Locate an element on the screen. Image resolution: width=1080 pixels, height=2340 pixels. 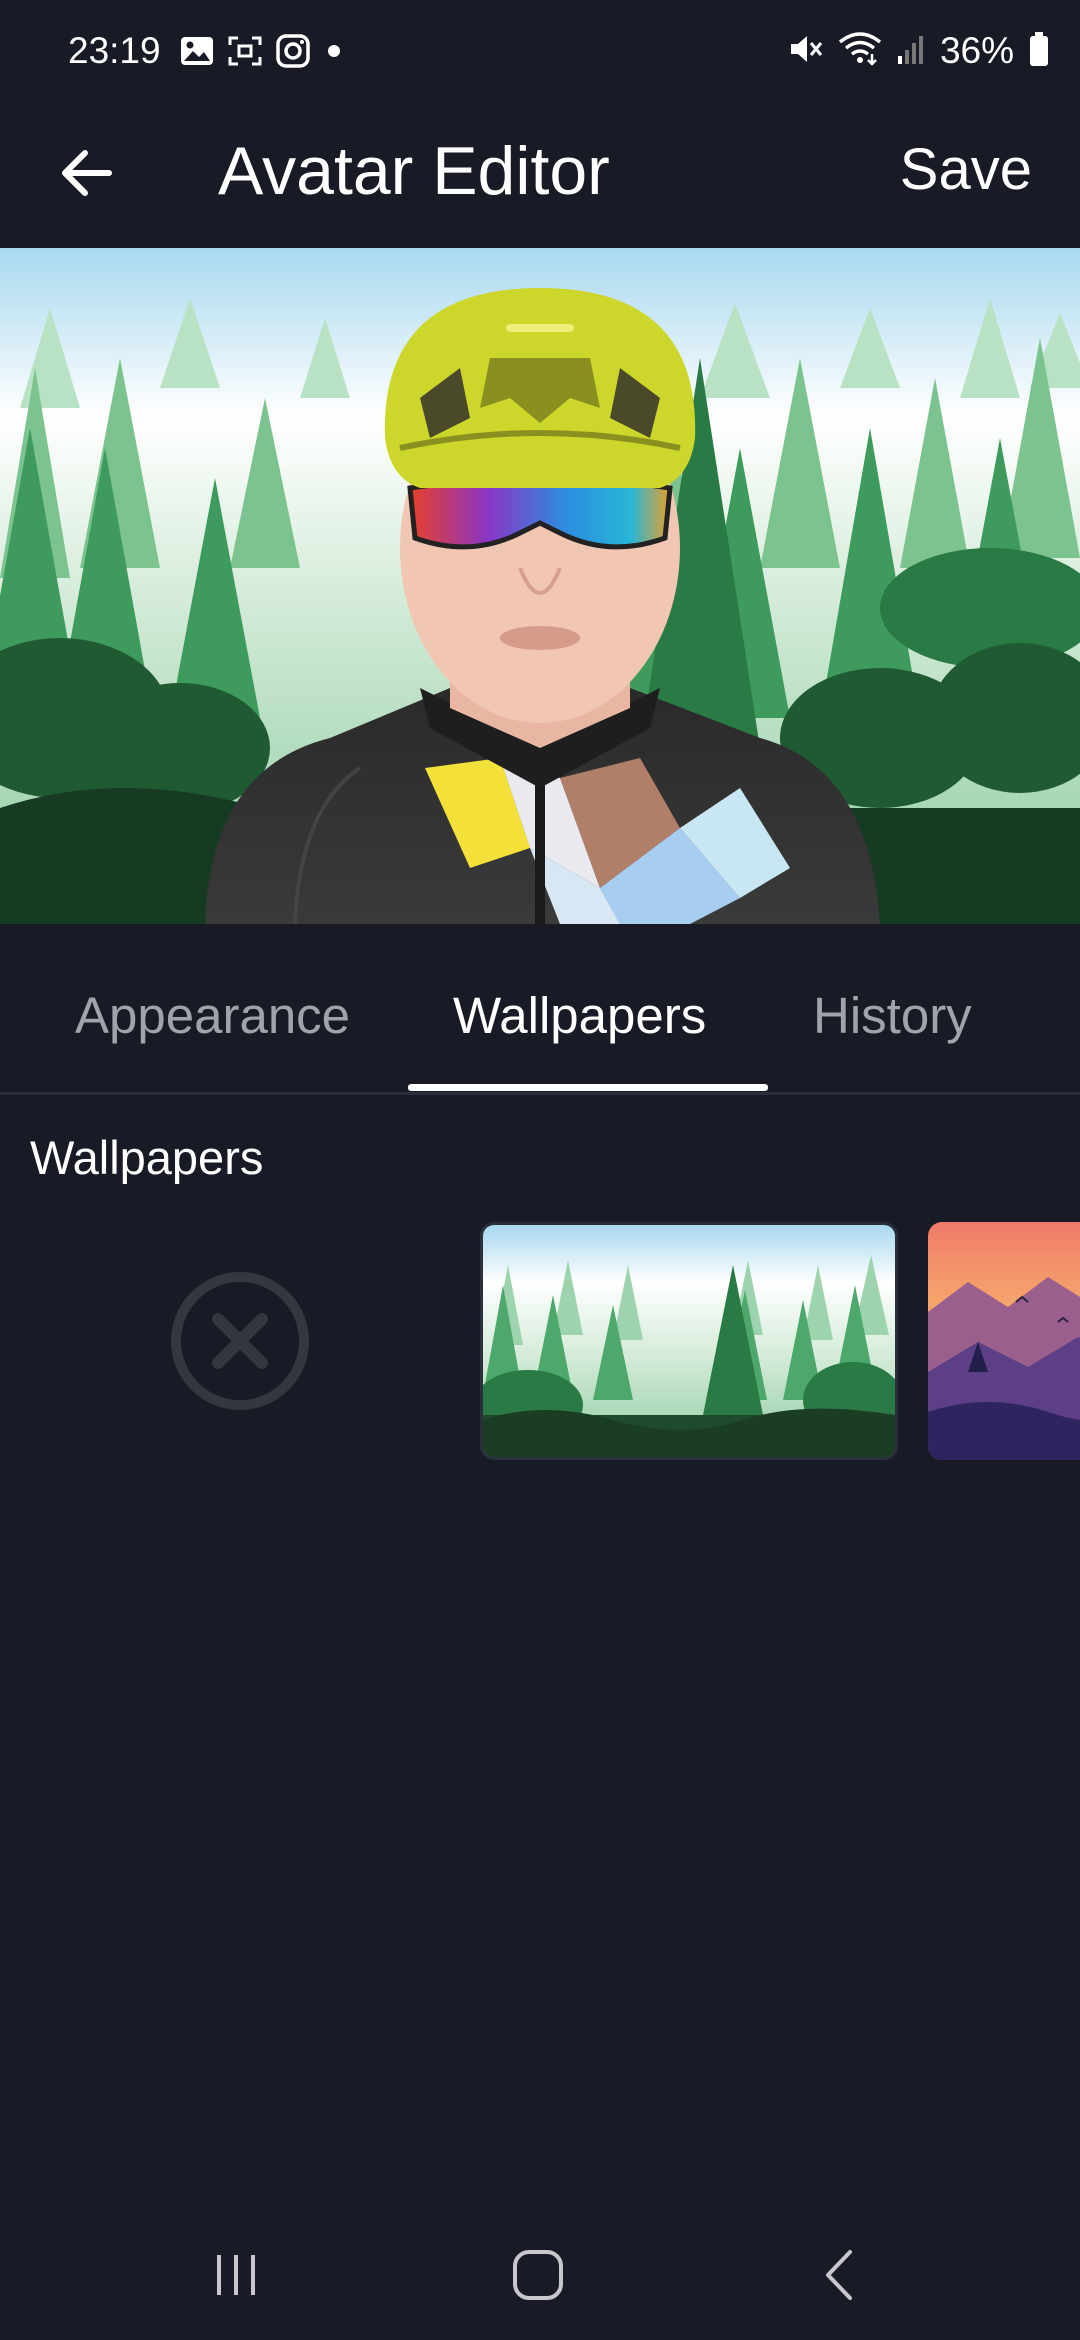
status-time: 23:19 is located at coordinates (114, 50).